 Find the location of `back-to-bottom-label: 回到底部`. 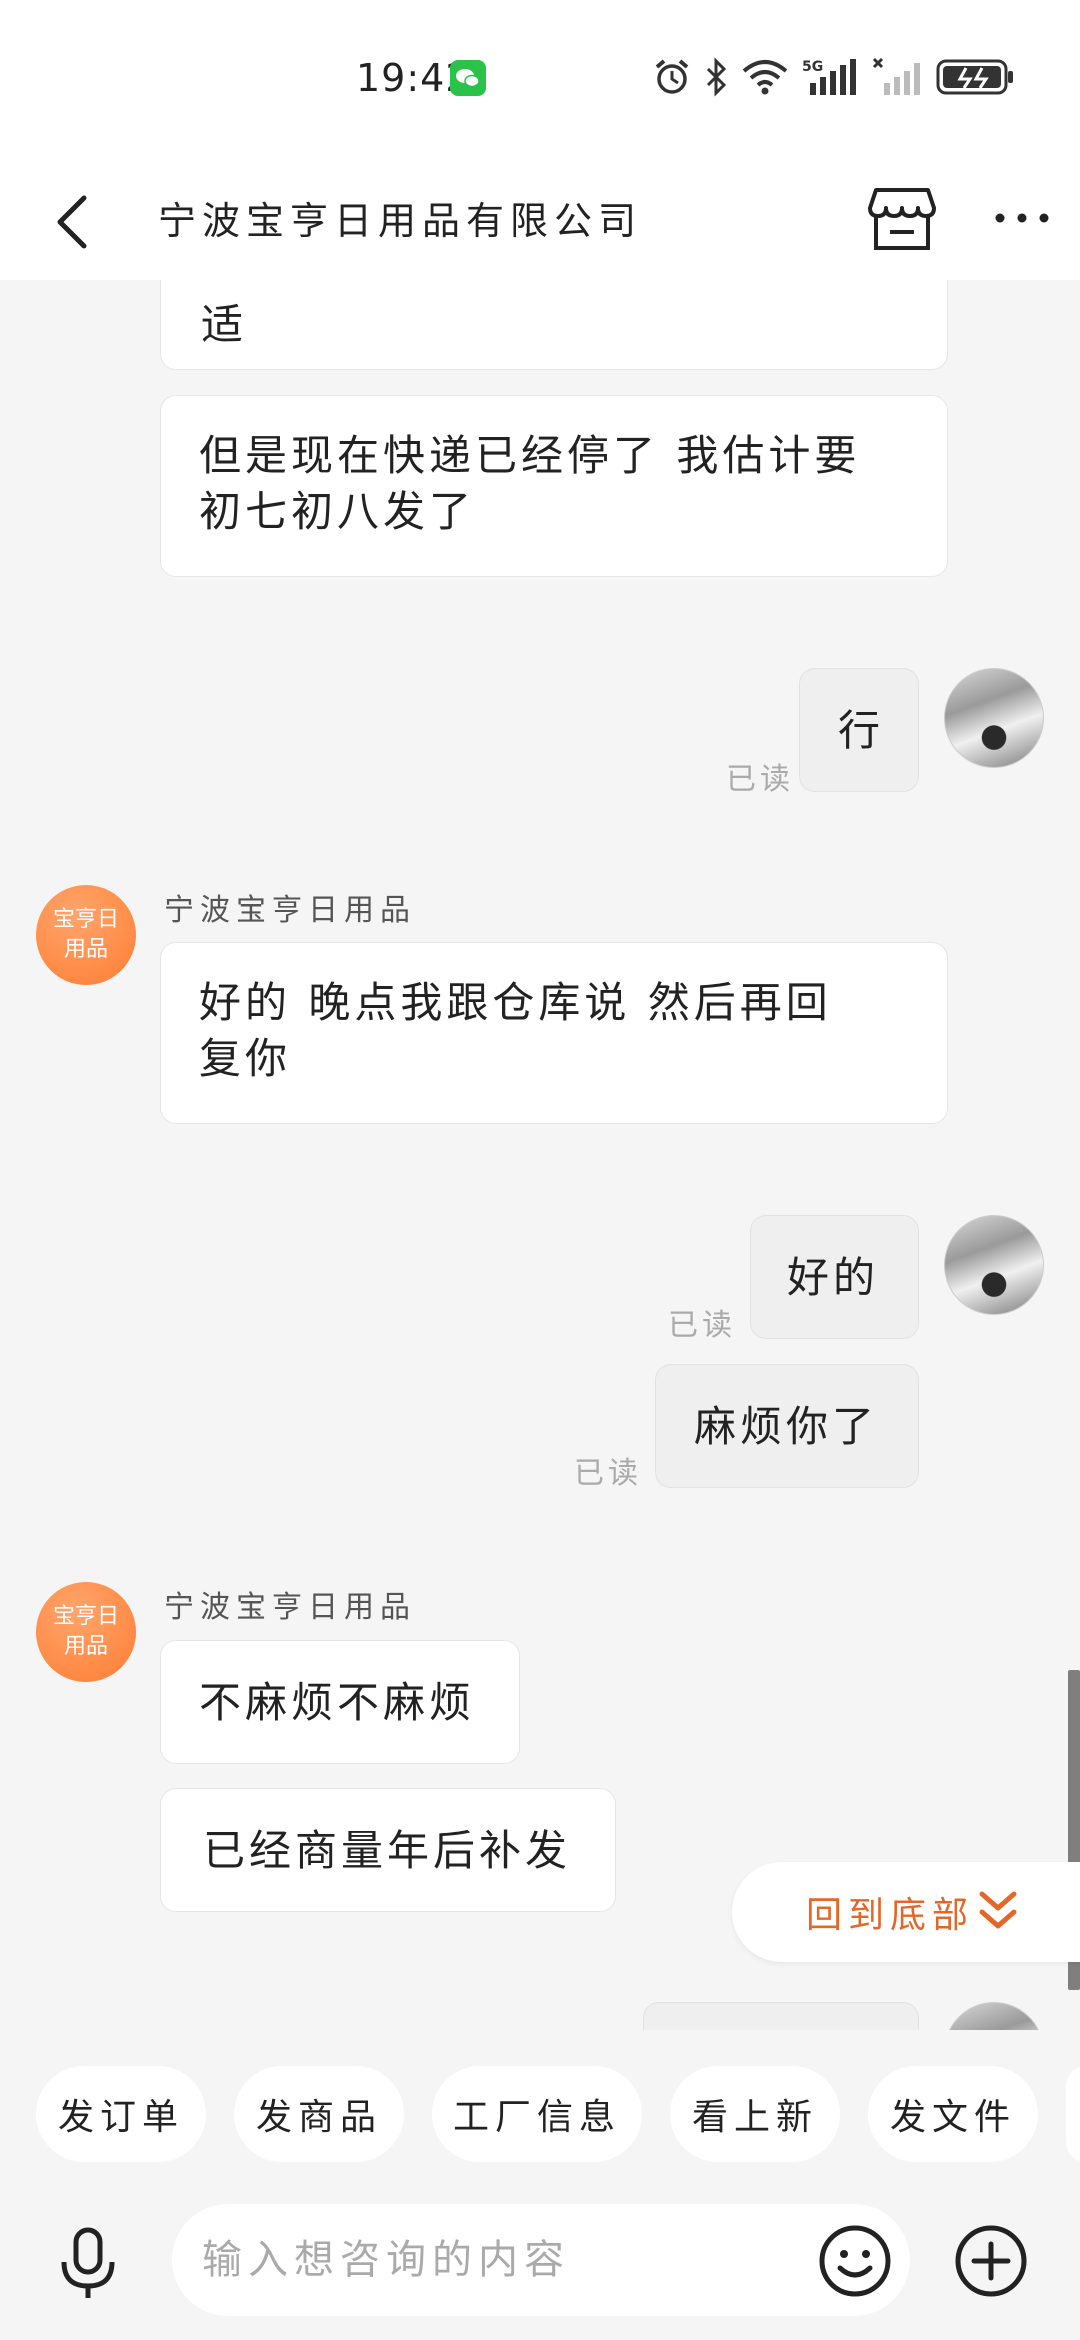

back-to-bottom-label: 回到底部 is located at coordinates (890, 1915).